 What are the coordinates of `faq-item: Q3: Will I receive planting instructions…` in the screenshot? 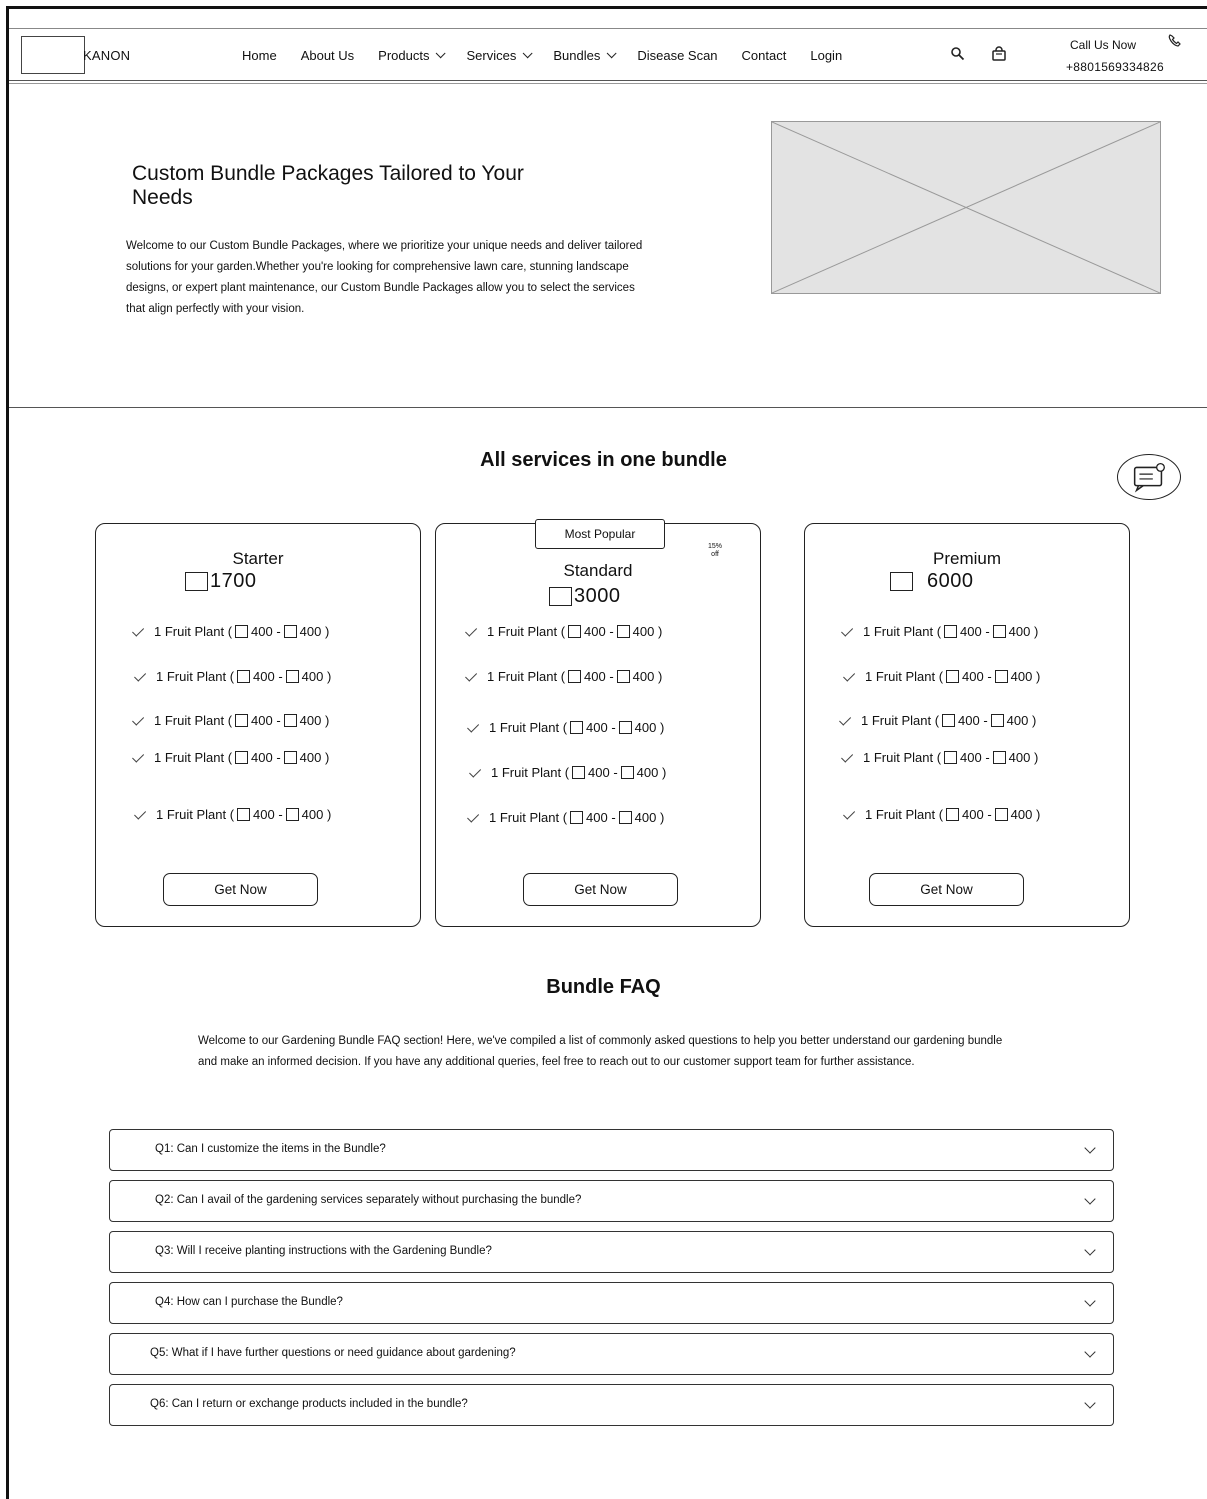 It's located at (611, 1252).